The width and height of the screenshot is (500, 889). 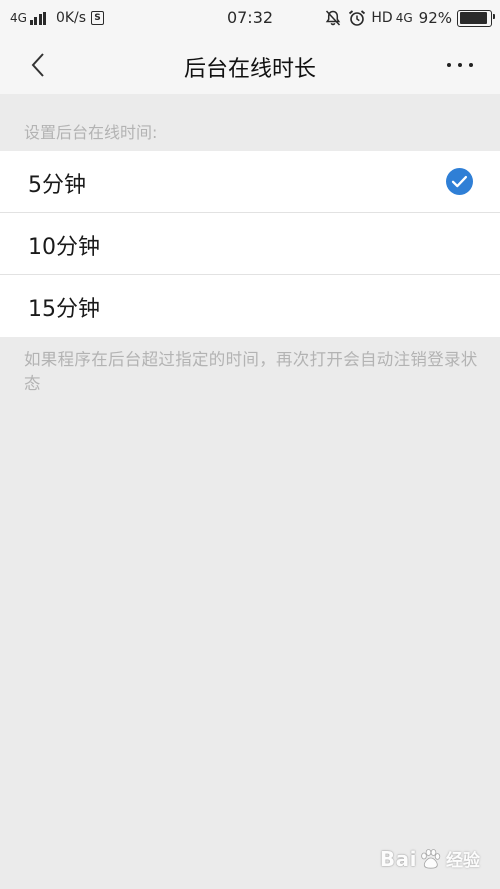 What do you see at coordinates (333, 18) in the screenshot?
I see `bell-off-icon` at bounding box center [333, 18].